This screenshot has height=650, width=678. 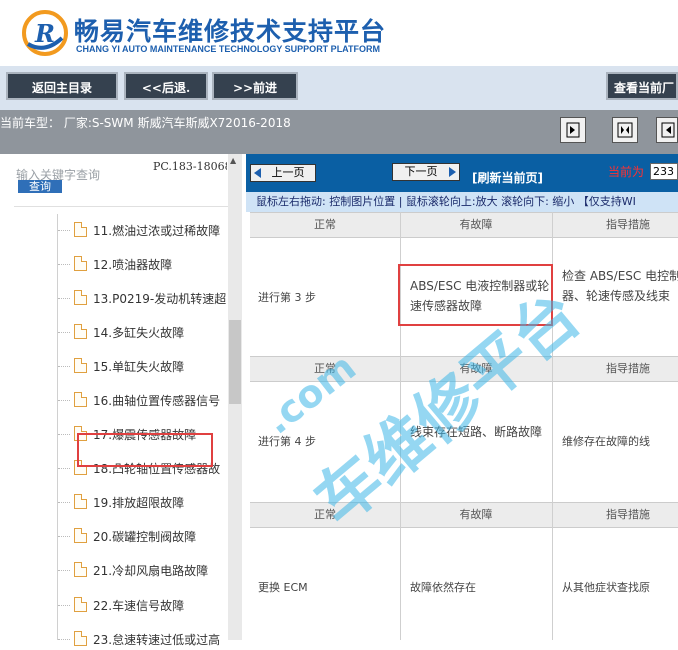 I want to click on tree-item-label: 21.冷却风扇电路故障, so click(x=151, y=571).